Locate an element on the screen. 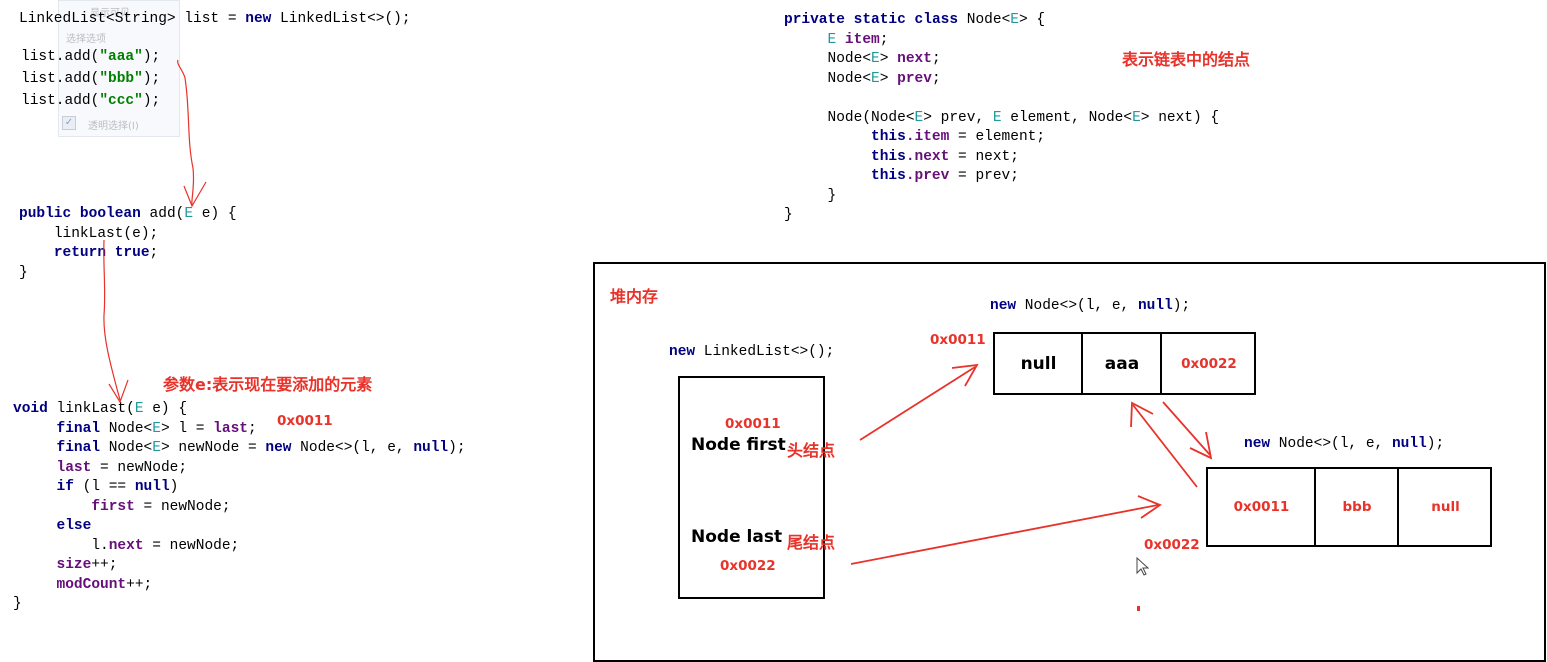  next-pointer-arrow is located at coordinates (1186, 428).